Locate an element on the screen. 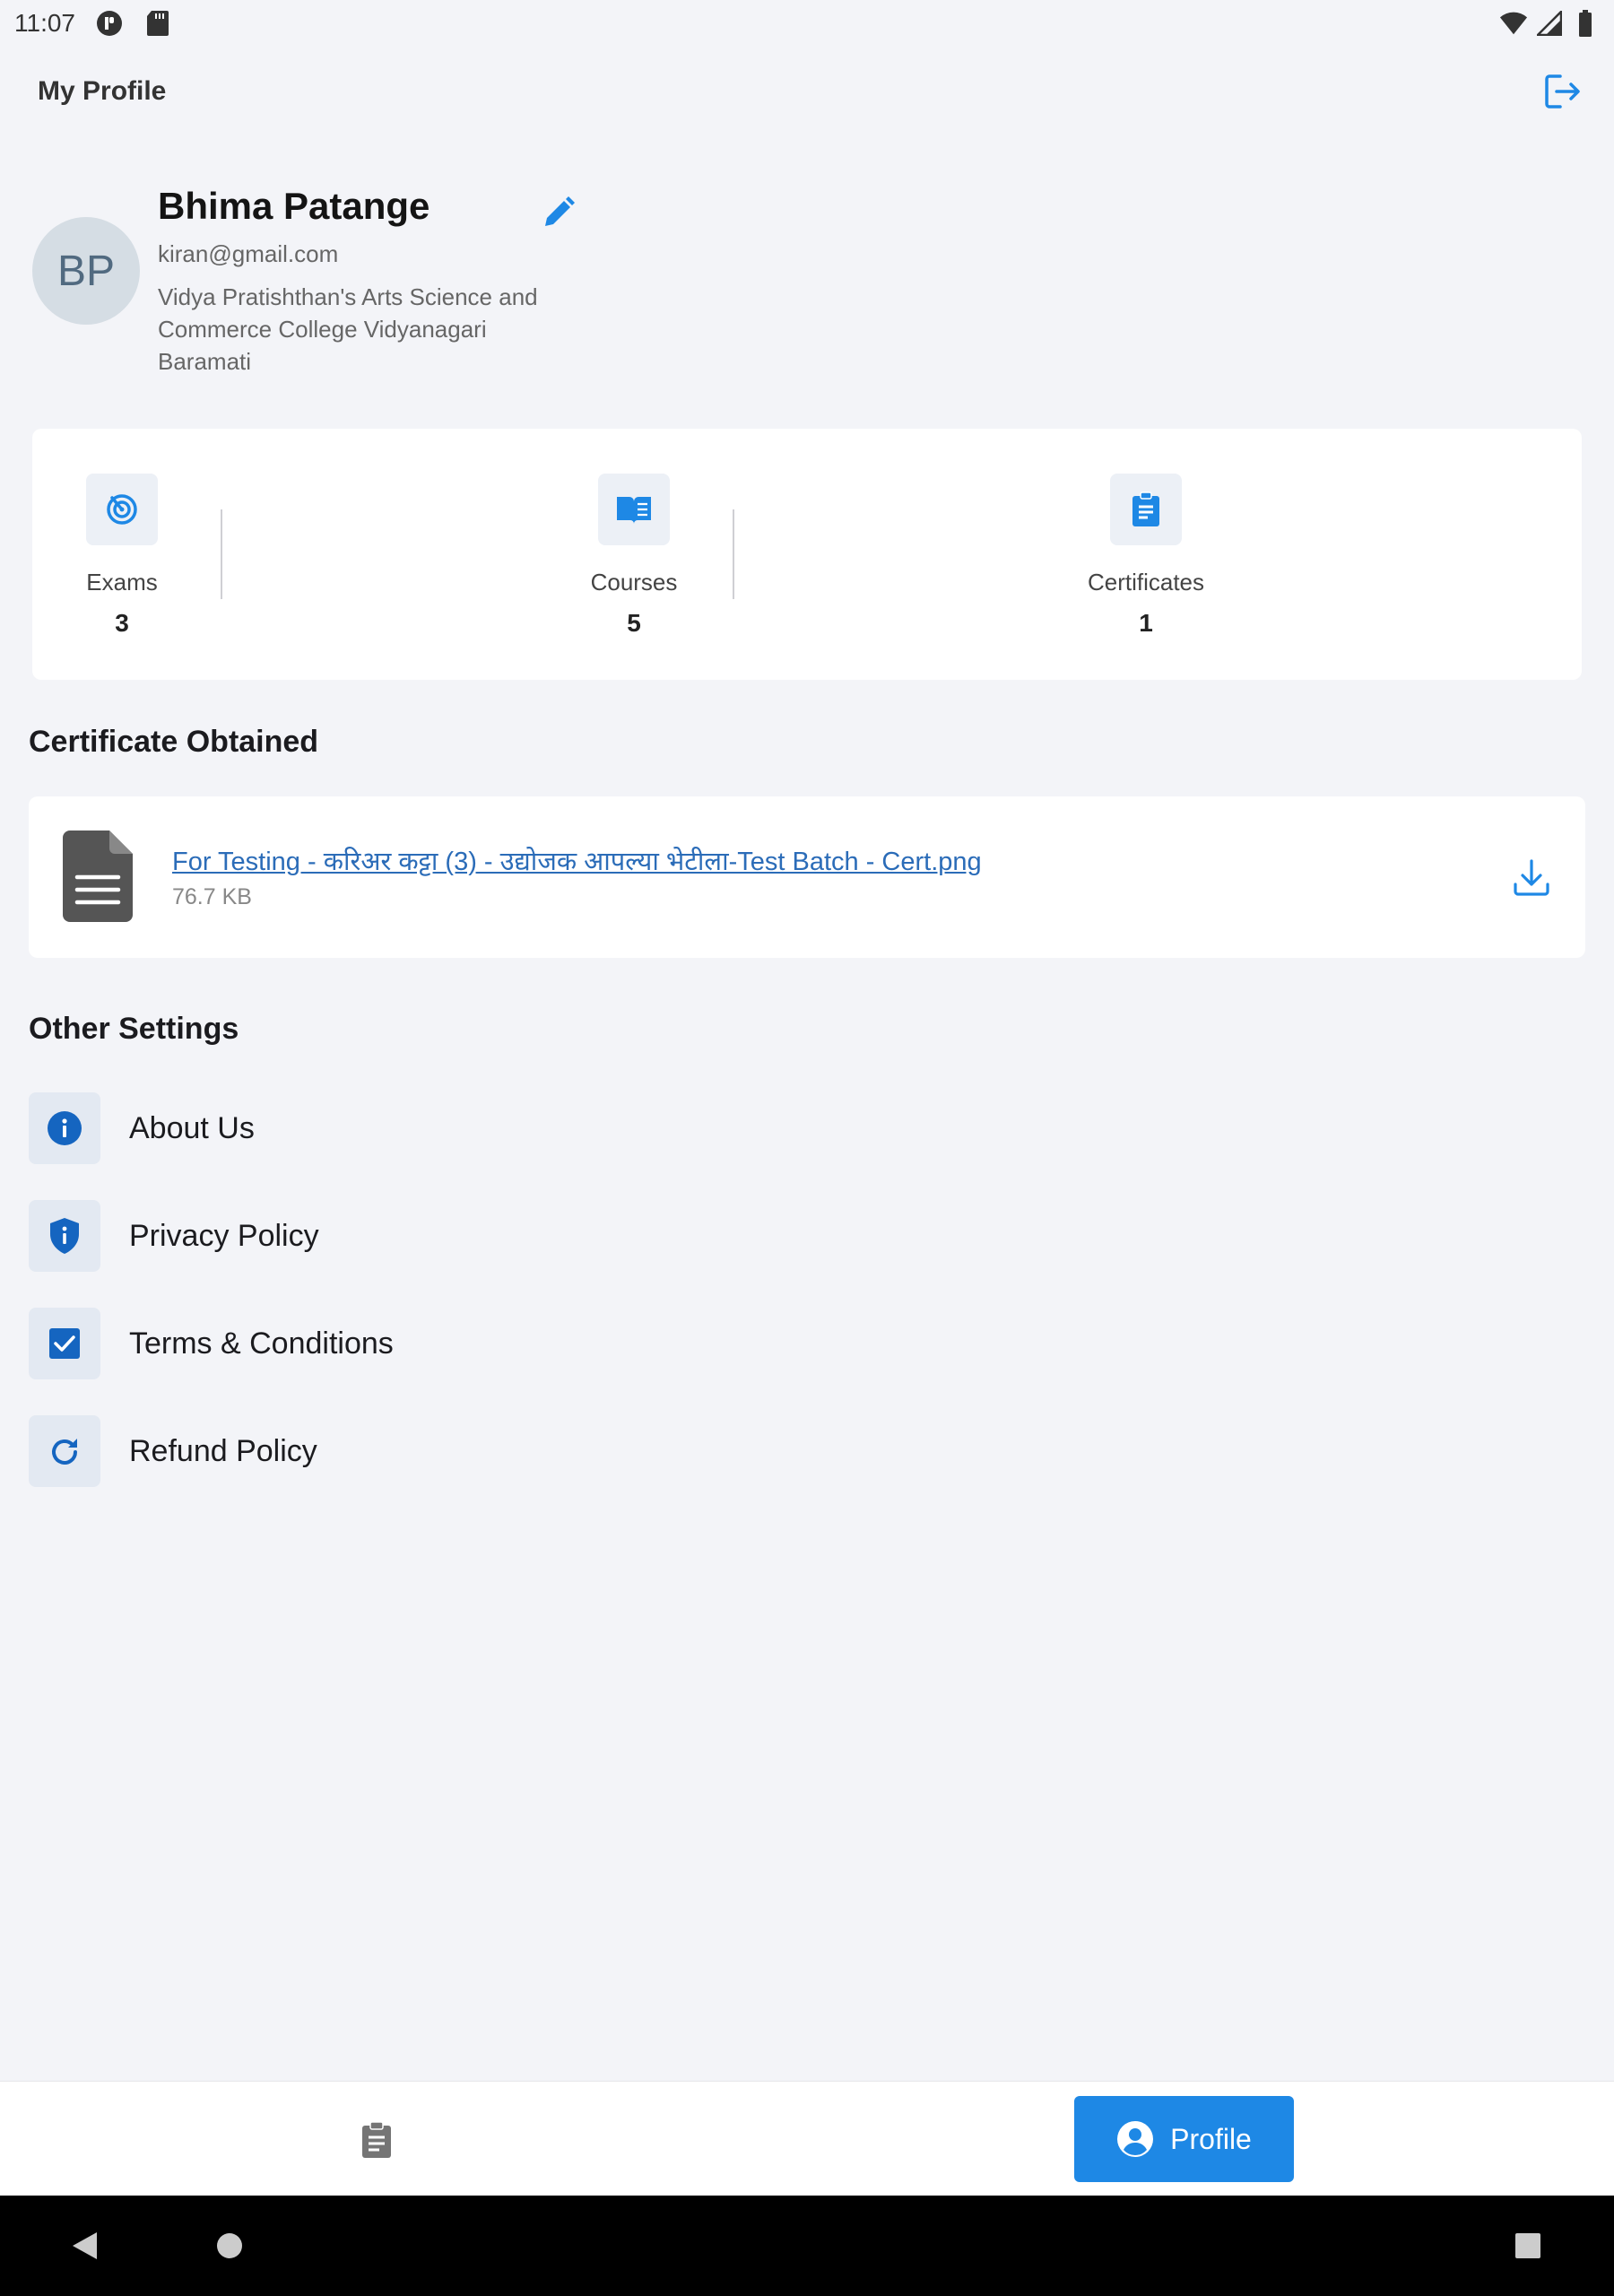 The image size is (1614, 2296). recents-square-icon is located at coordinates (1527, 2245).